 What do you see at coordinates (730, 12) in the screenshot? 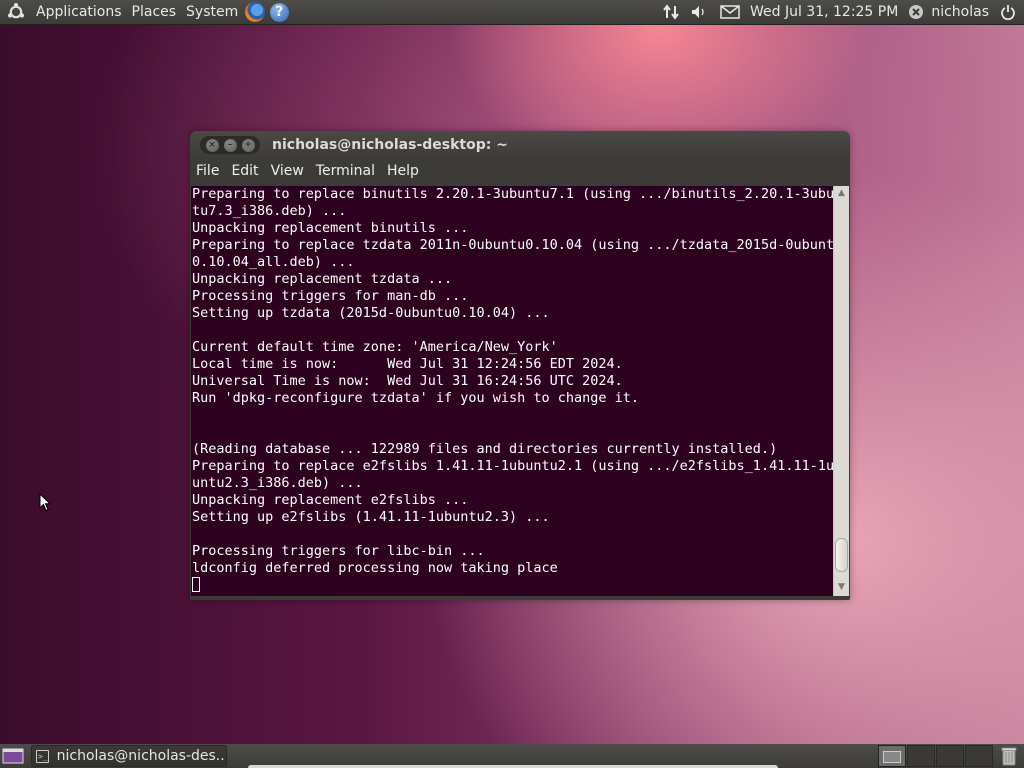
I see `mail-icon` at bounding box center [730, 12].